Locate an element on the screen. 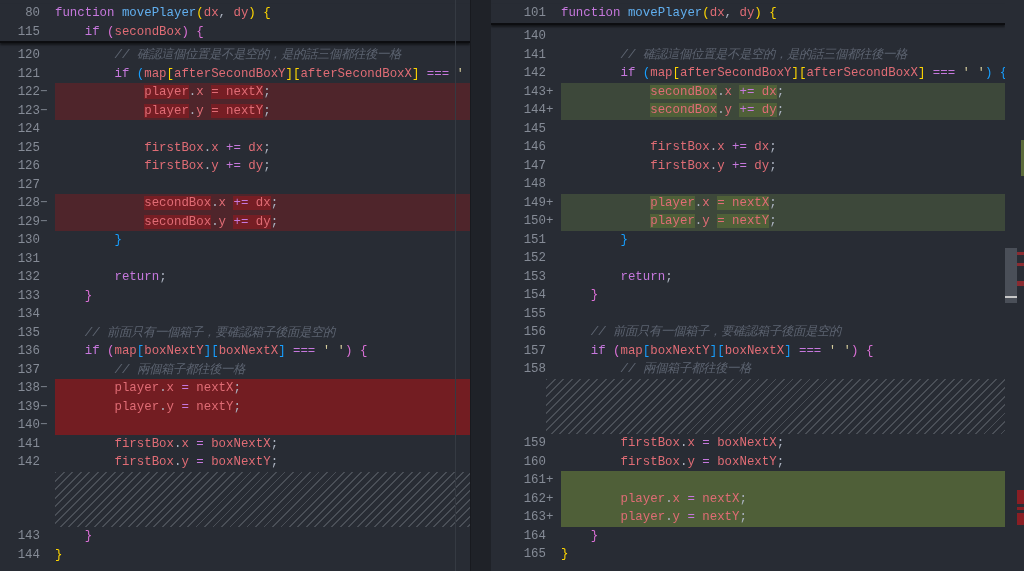 The width and height of the screenshot is (1024, 571). code-text: if (secondBox) { is located at coordinates (143, 32).